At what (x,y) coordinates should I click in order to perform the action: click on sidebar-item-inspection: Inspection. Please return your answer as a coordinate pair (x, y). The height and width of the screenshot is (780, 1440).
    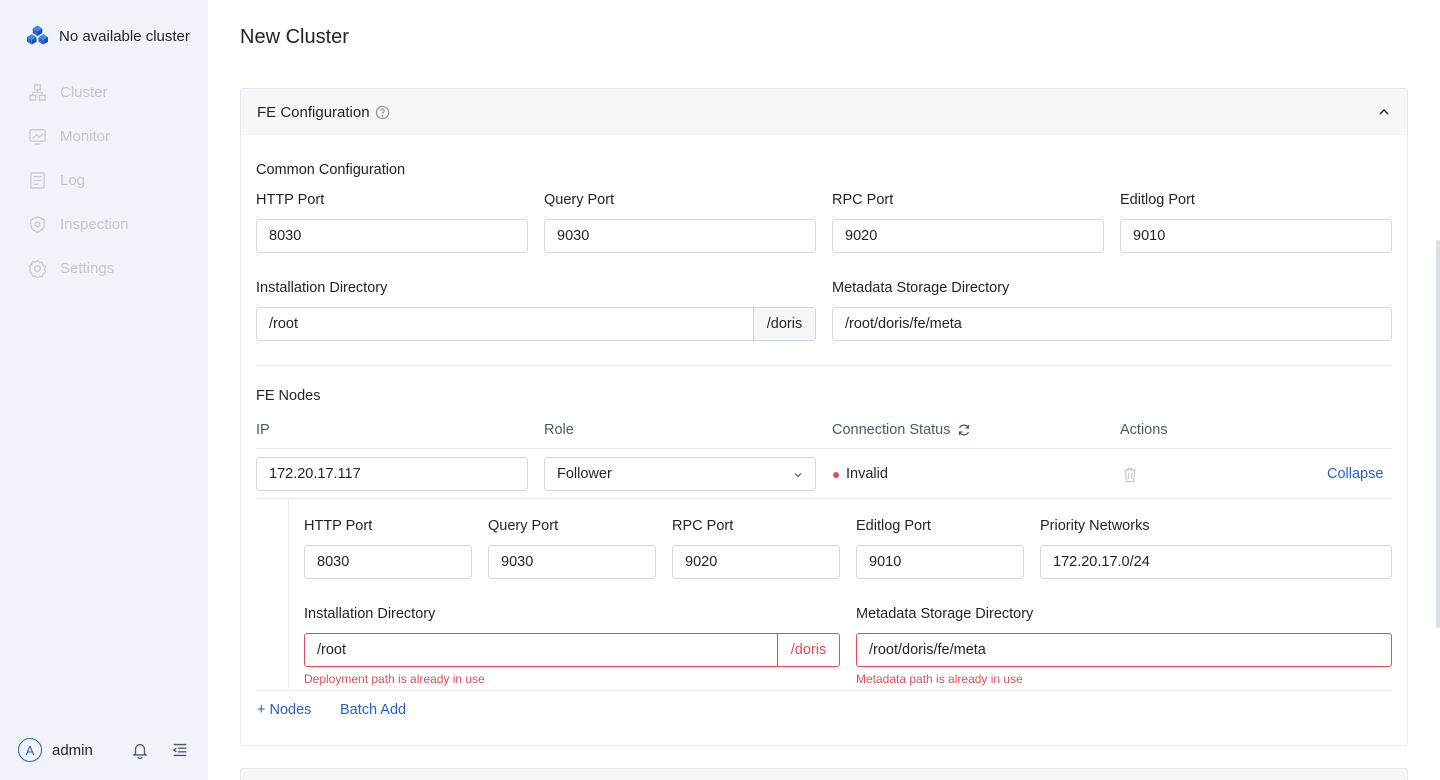
    Looking at the image, I should click on (104, 224).